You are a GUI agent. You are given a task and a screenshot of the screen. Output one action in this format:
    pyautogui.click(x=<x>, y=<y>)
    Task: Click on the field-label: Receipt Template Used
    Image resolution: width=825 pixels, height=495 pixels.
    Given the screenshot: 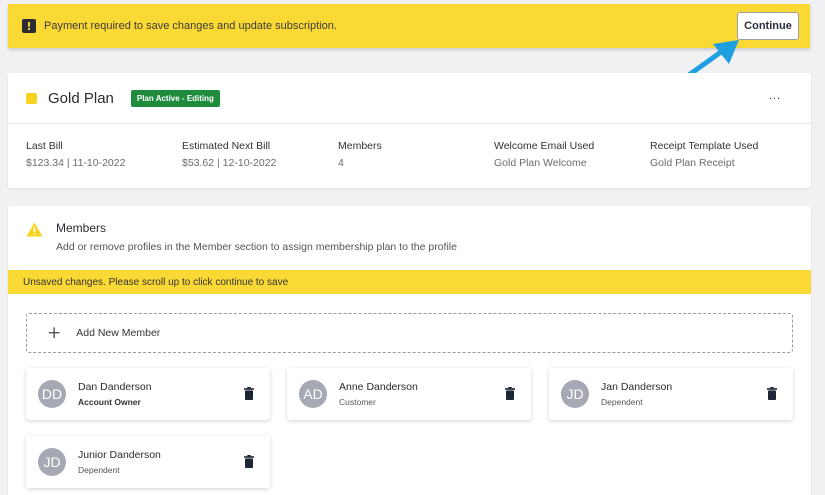 What is the action you would take?
    pyautogui.click(x=704, y=146)
    